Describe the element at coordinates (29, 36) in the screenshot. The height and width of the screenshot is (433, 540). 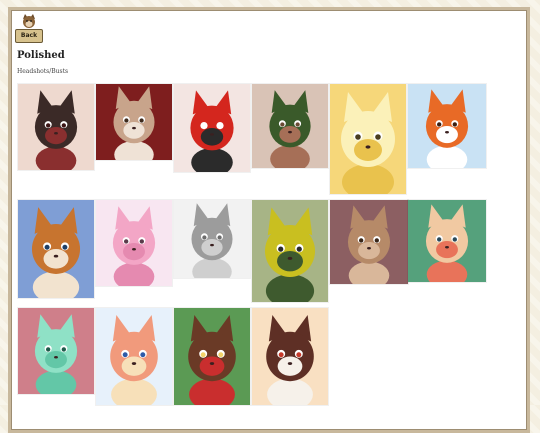
I see `back-button-label: Back` at that location.